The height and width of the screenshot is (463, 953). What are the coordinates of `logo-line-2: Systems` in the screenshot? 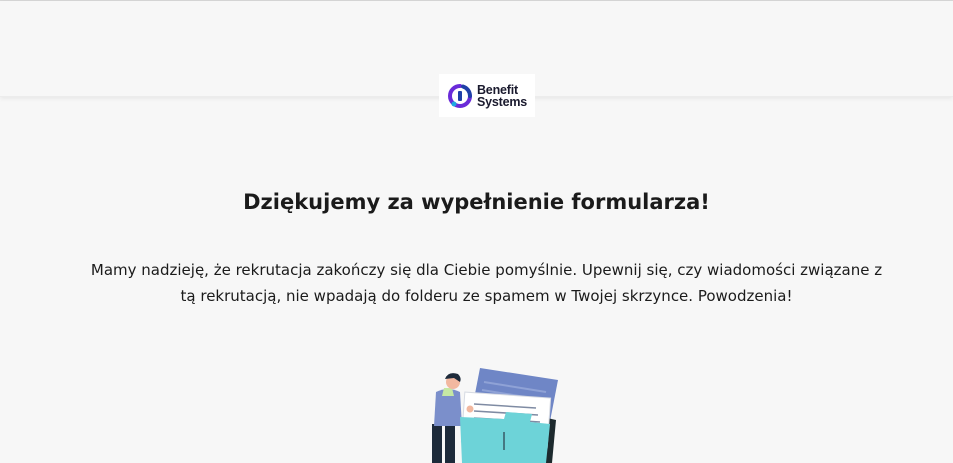 It's located at (502, 101).